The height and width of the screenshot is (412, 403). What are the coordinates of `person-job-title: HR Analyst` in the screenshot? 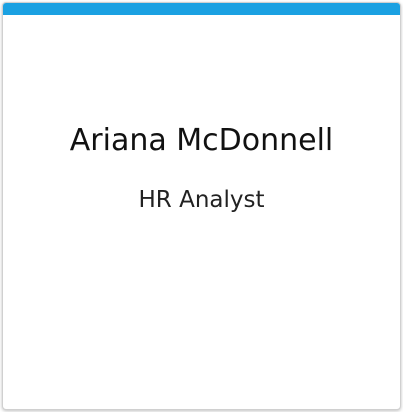 It's located at (201, 200).